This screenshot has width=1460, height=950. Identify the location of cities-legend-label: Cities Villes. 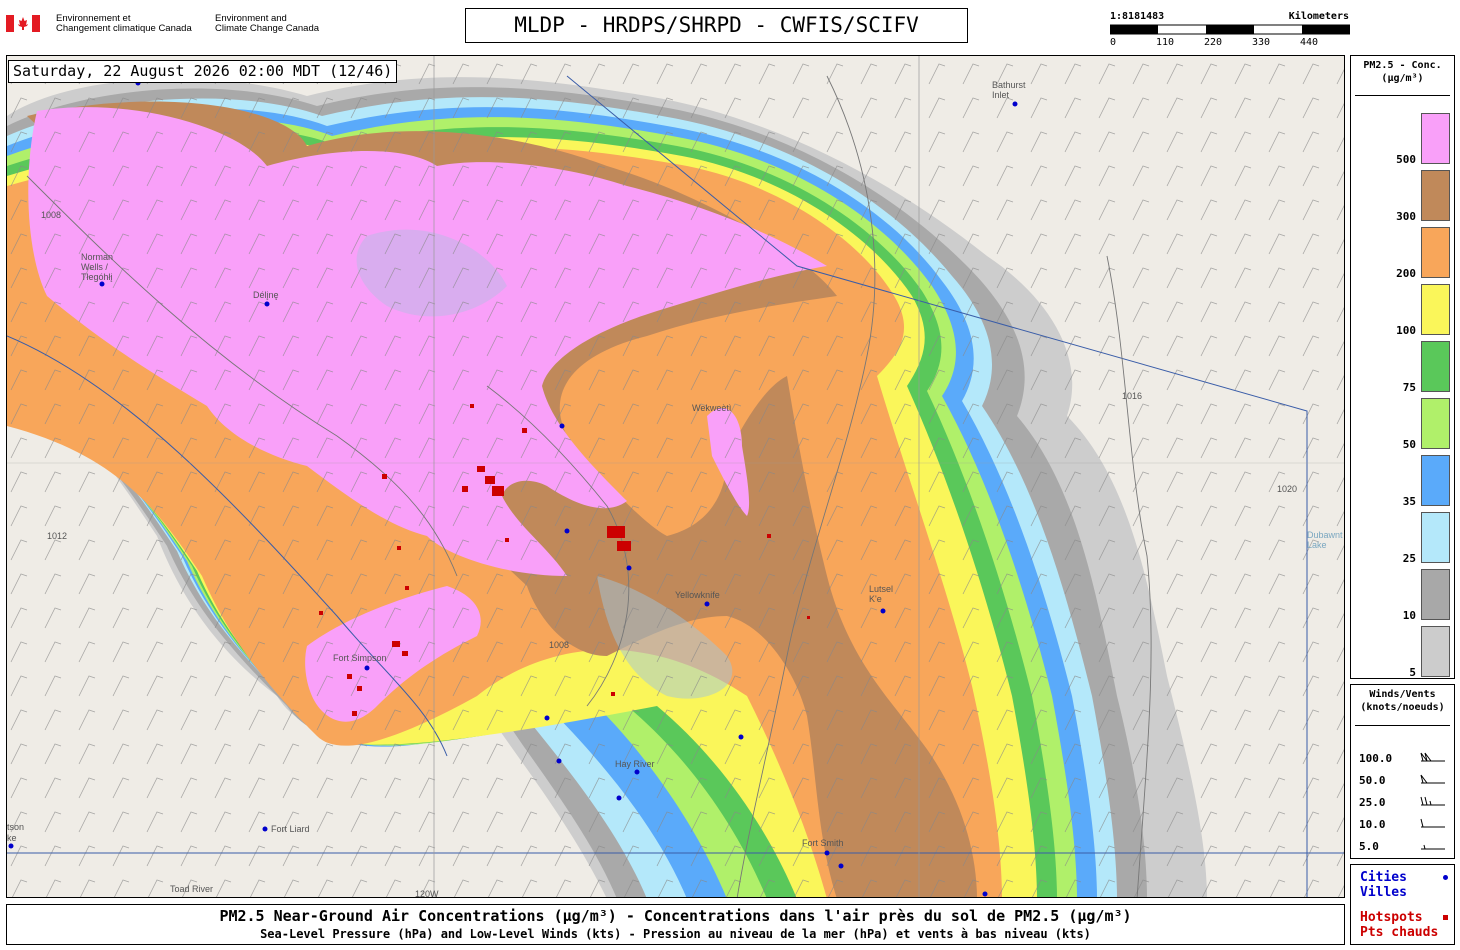
(1383, 885).